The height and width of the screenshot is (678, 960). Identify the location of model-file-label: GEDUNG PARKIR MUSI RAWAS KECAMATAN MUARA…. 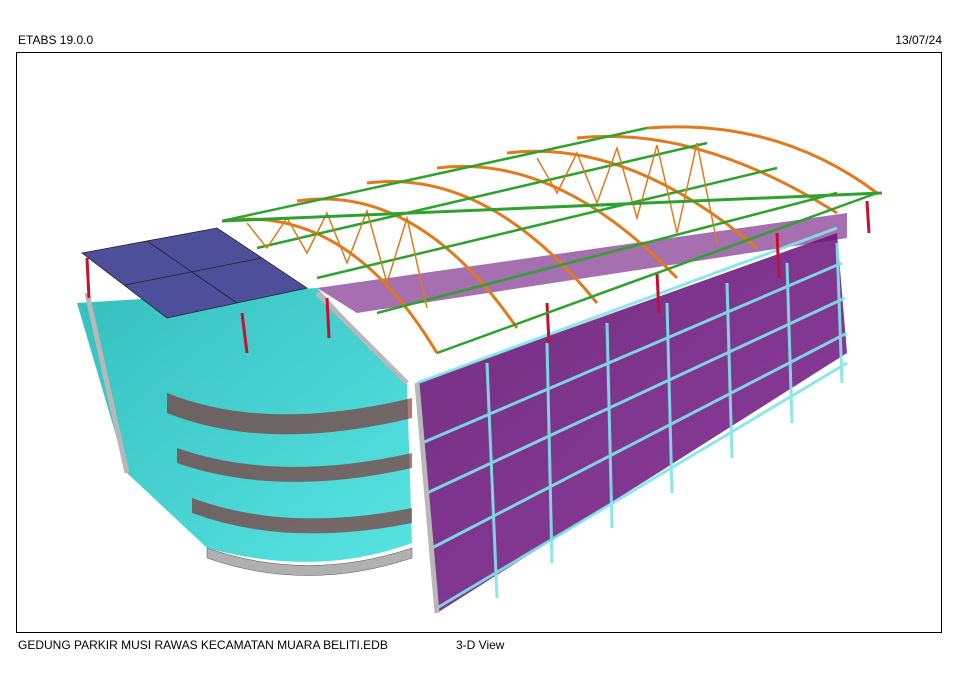
(203, 645).